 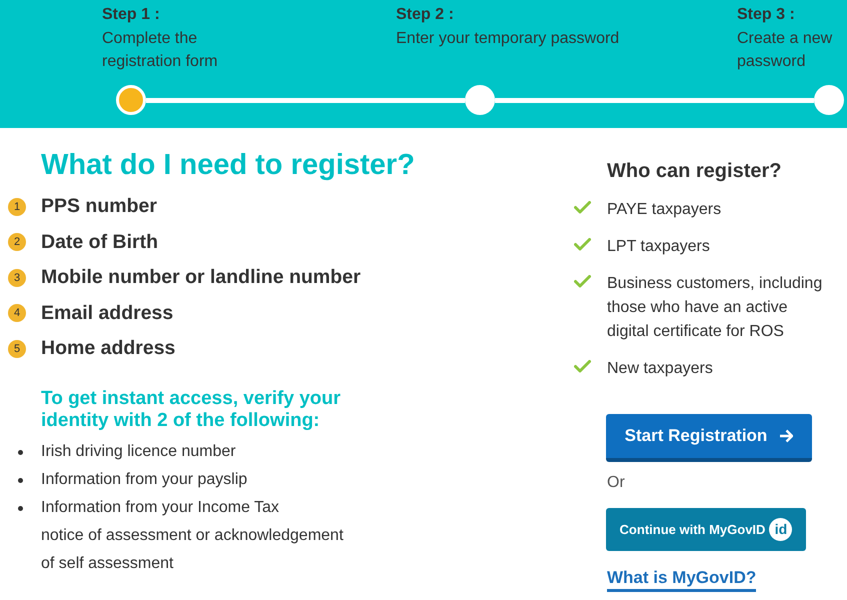 I want to click on eligibility-text: PAYE taxpayers, so click(x=664, y=210).